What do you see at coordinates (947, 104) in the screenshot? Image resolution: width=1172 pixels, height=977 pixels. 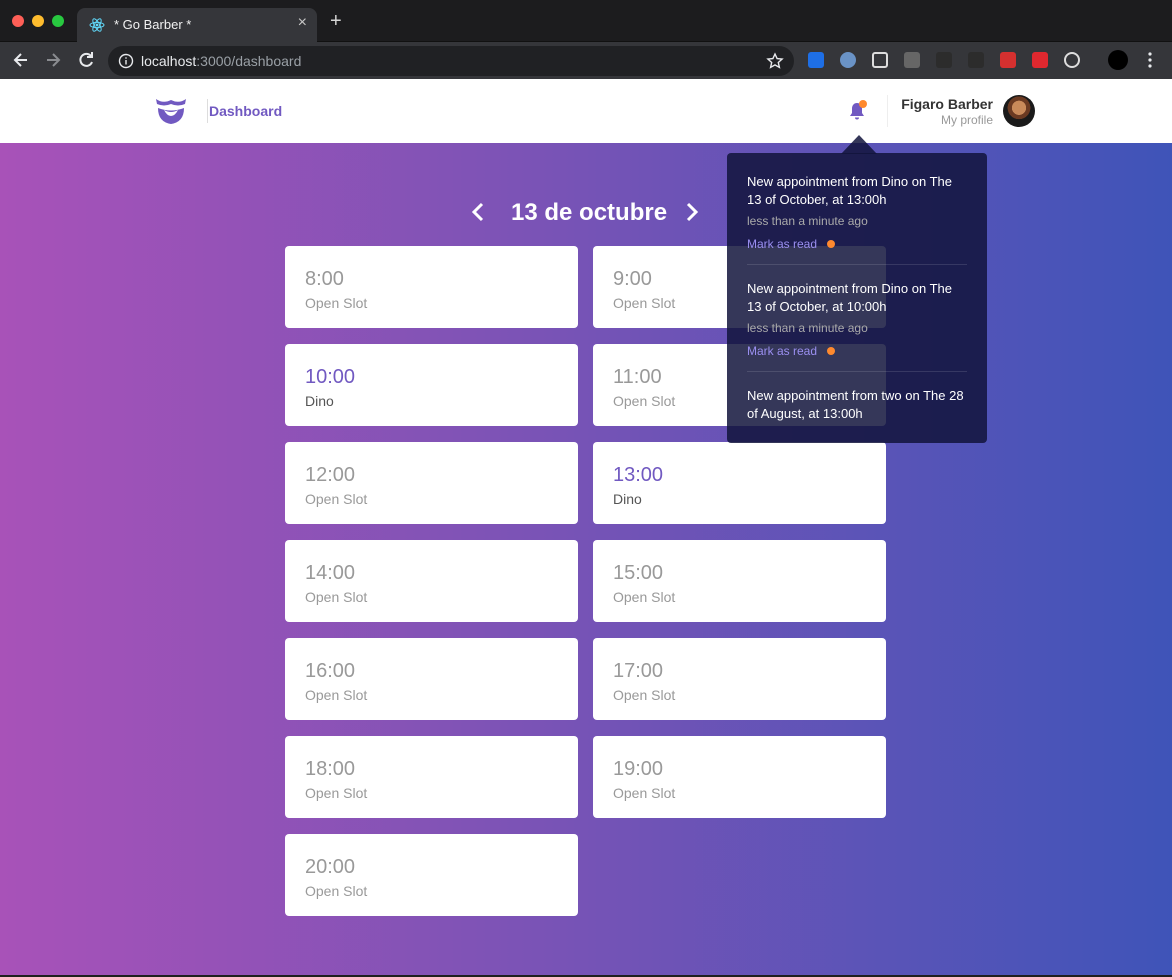 I see `profile-name: Figaro Barber` at bounding box center [947, 104].